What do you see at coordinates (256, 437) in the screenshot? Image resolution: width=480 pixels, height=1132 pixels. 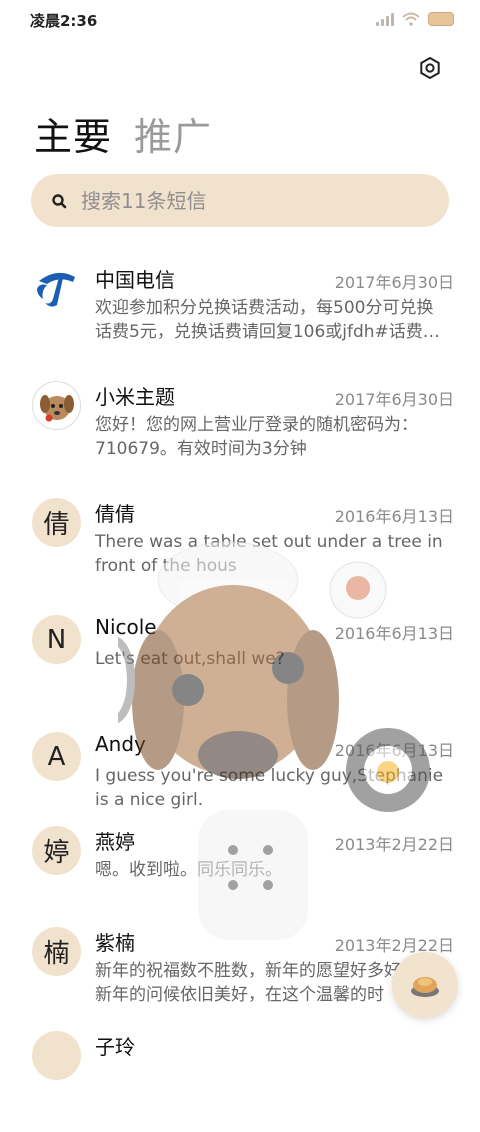 I see `message-preview: 您好！您的网上营业厅登录的随机密码为：710679。有效时间为3分钟` at bounding box center [256, 437].